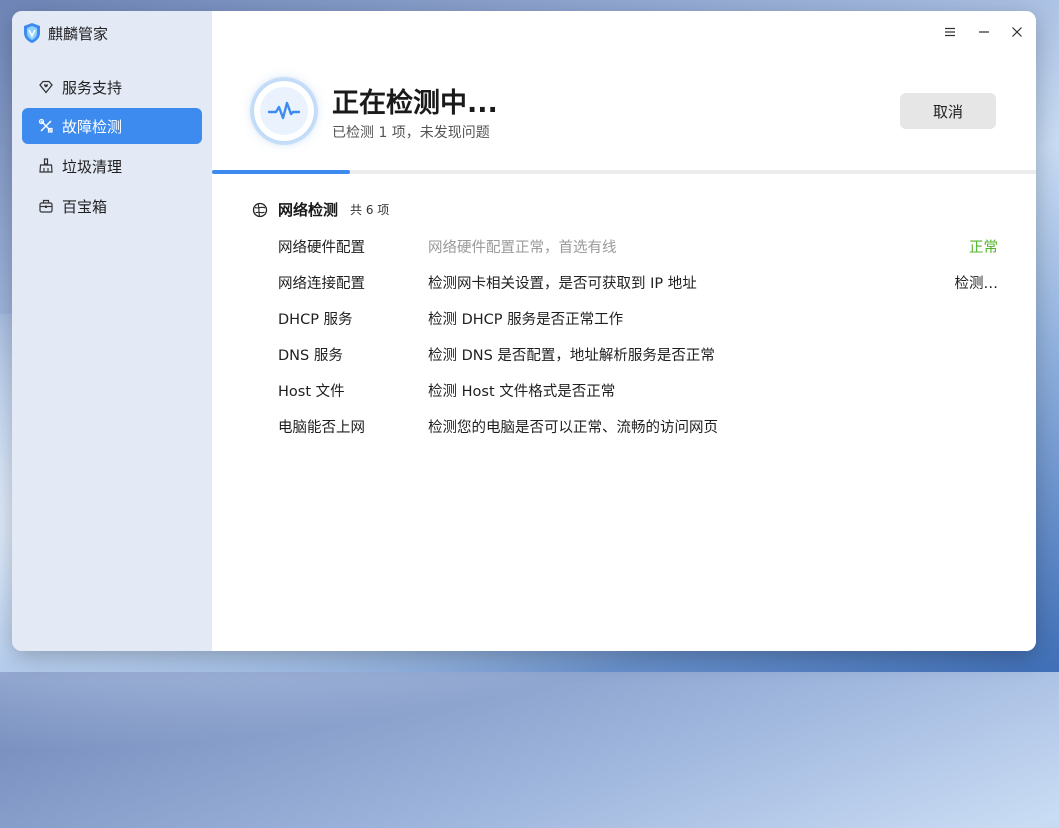 Image resolution: width=1059 pixels, height=828 pixels. I want to click on sidebar: 麒麟管家 服务支持 故障检测 垃圾清理 百宝箱, so click(112, 331).